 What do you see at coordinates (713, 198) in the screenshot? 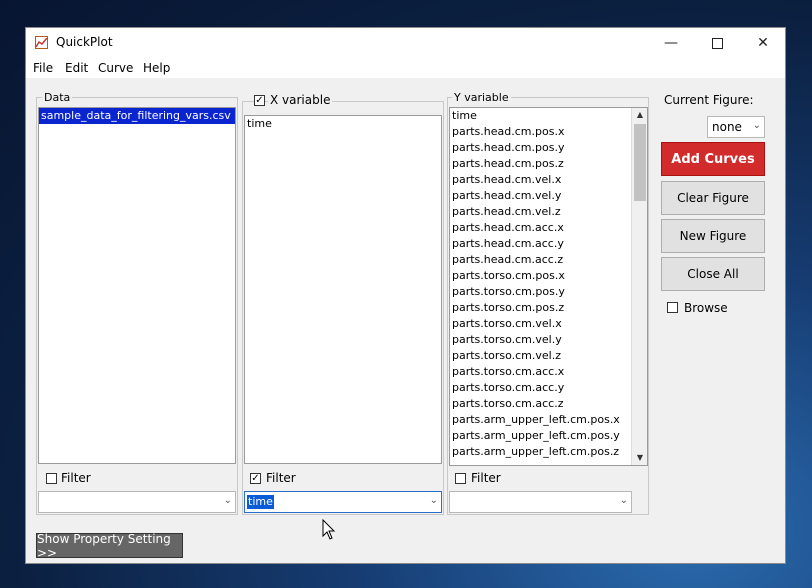
I see `clear-figure-button: Clear Figure` at bounding box center [713, 198].